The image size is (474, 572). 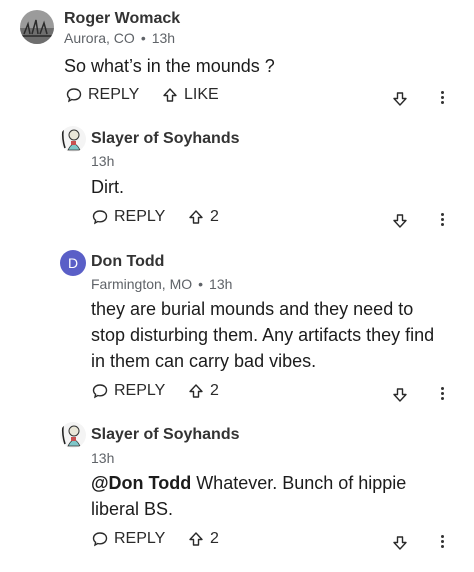 What do you see at coordinates (122, 19) in the screenshot?
I see `author-name: Roger Womack` at bounding box center [122, 19].